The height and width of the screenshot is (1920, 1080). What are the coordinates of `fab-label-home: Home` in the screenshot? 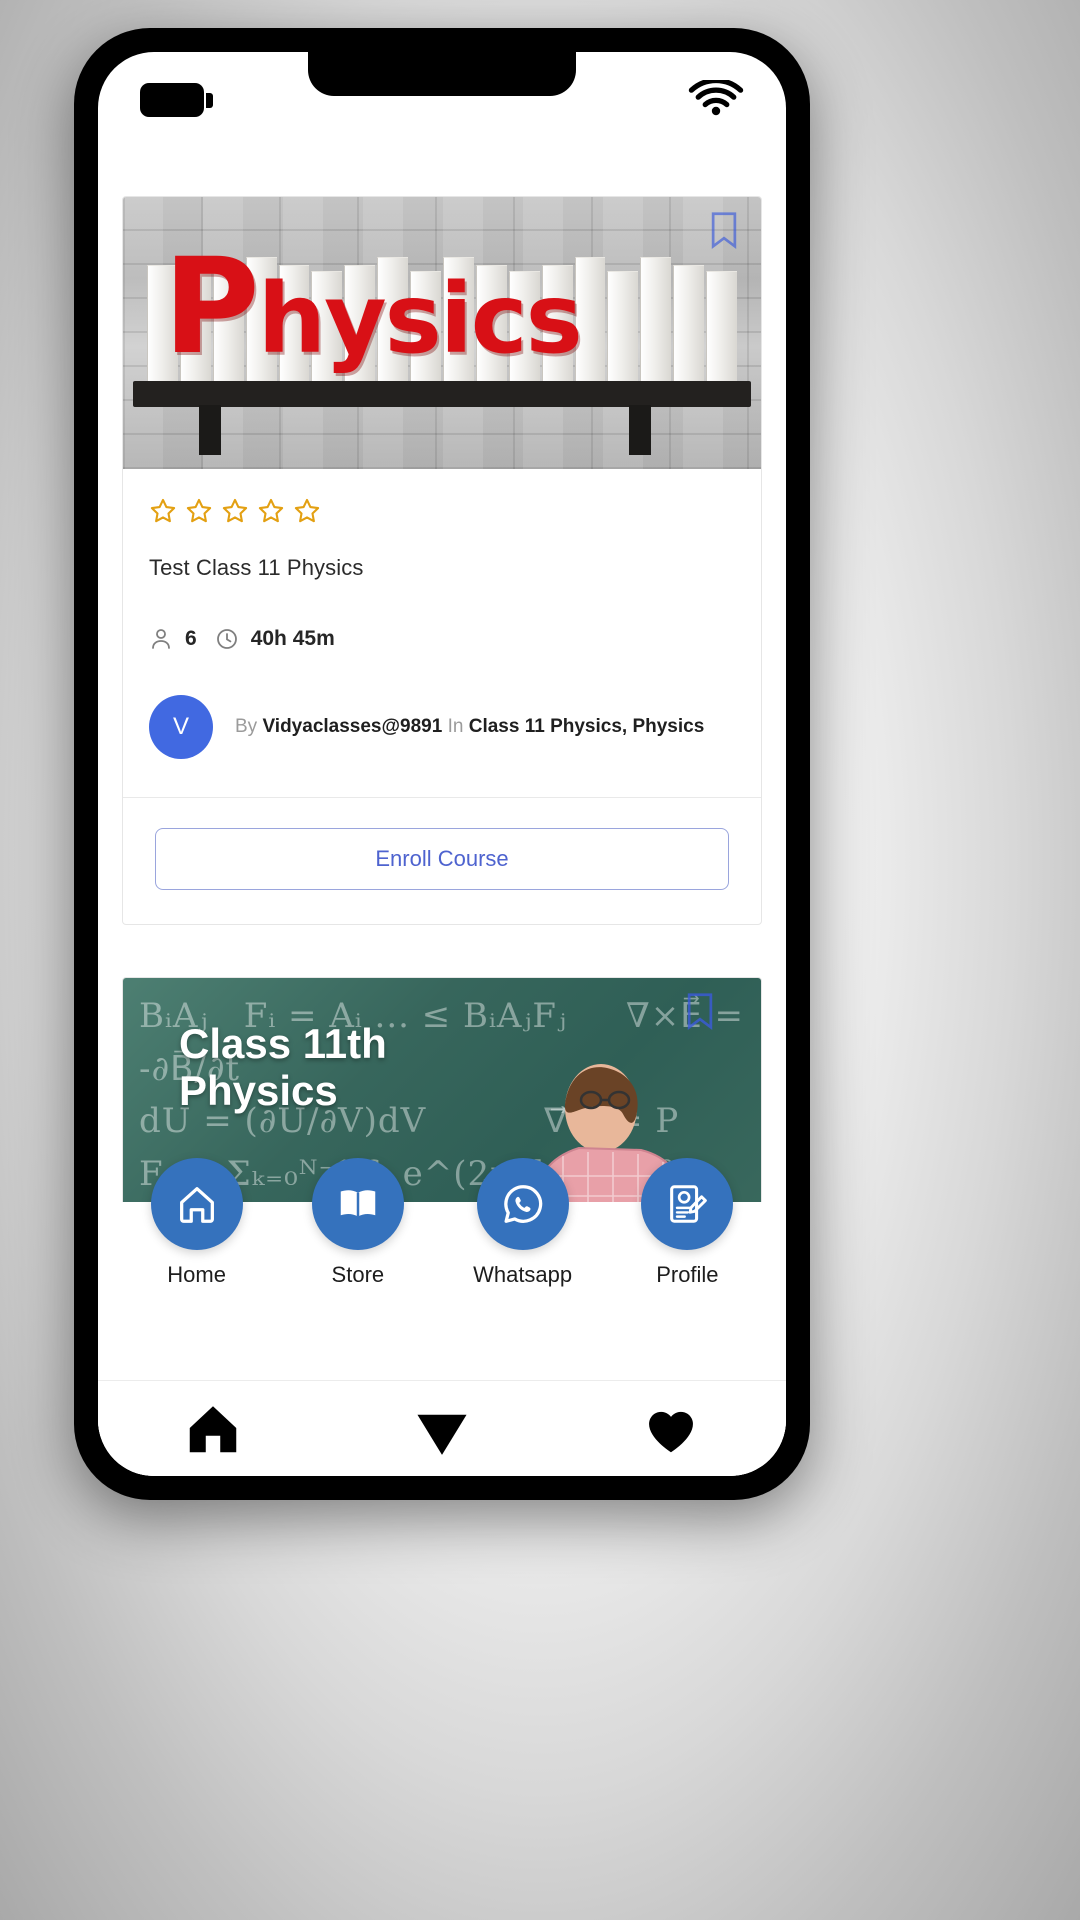 It's located at (196, 1274).